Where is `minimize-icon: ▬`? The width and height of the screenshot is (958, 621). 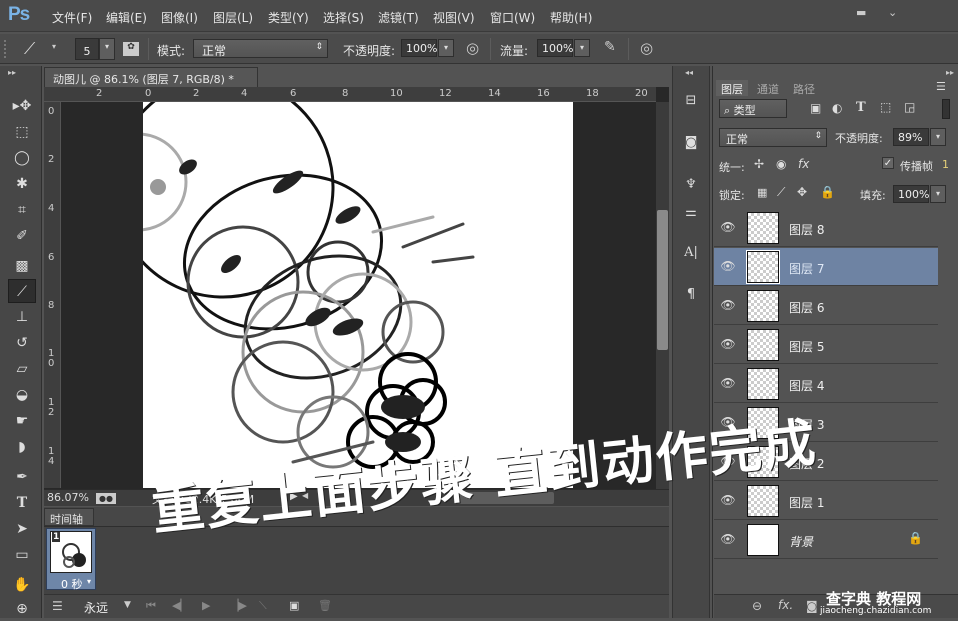
minimize-icon: ▬ is located at coordinates (861, 12).